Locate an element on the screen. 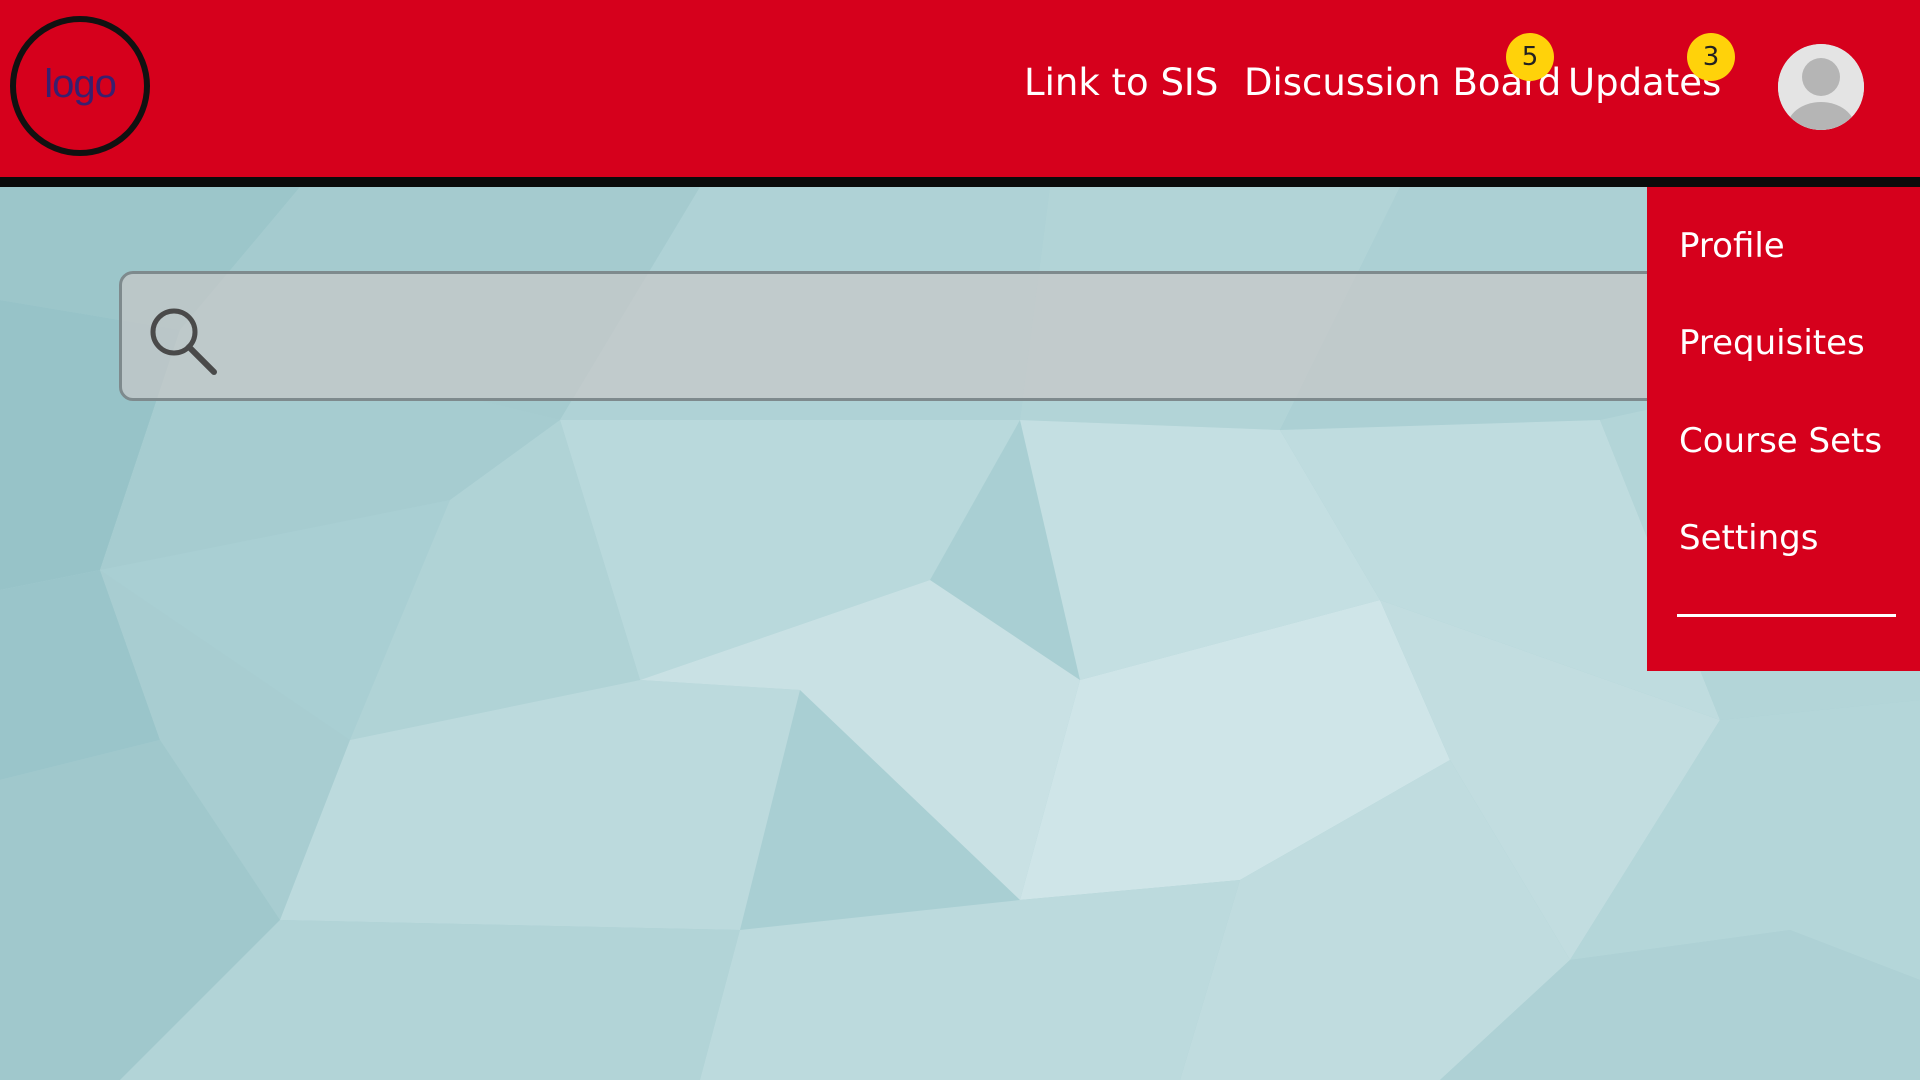 The image size is (1920, 1080). logo-text: logo is located at coordinates (80, 83).